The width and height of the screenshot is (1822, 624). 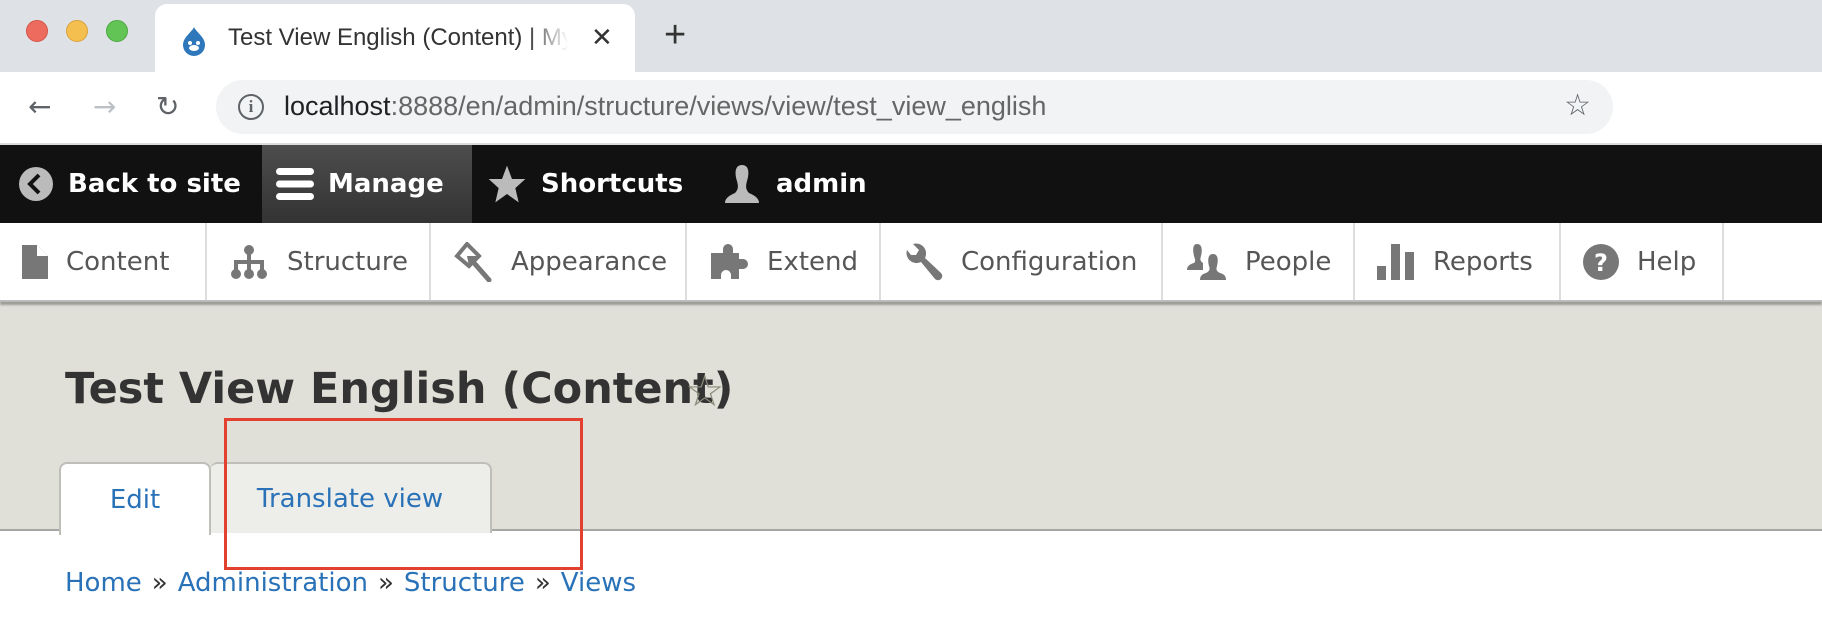 What do you see at coordinates (911, 36) in the screenshot?
I see `browser-tabstrip: Test View English (Content) | My ✕ +` at bounding box center [911, 36].